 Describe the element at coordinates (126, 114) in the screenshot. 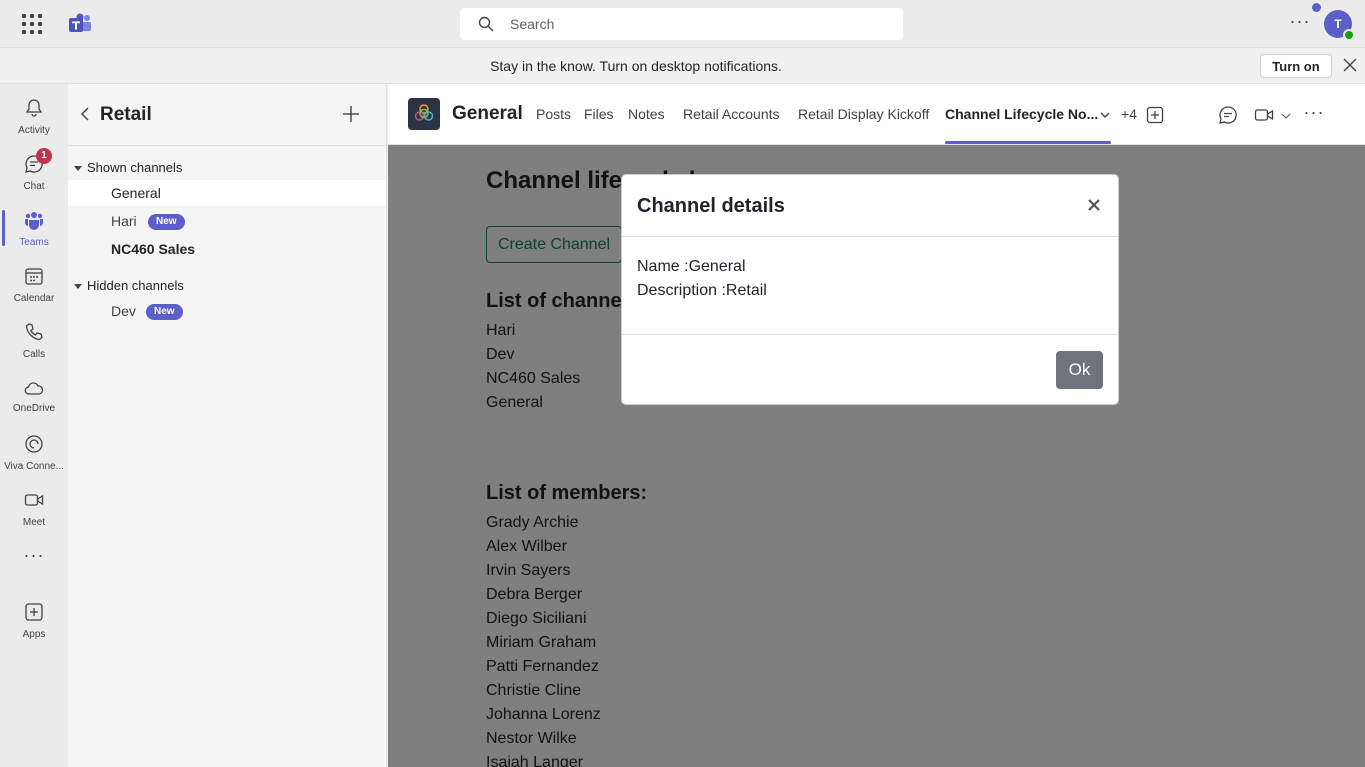

I see `team-name: Retail` at that location.